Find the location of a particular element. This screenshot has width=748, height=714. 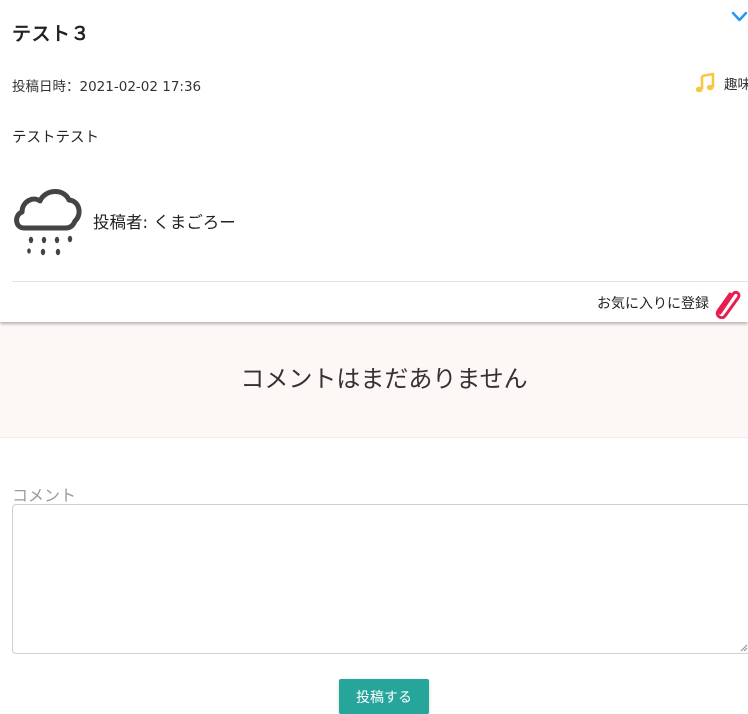

favorite-label: お気に入りに登録 is located at coordinates (653, 304).